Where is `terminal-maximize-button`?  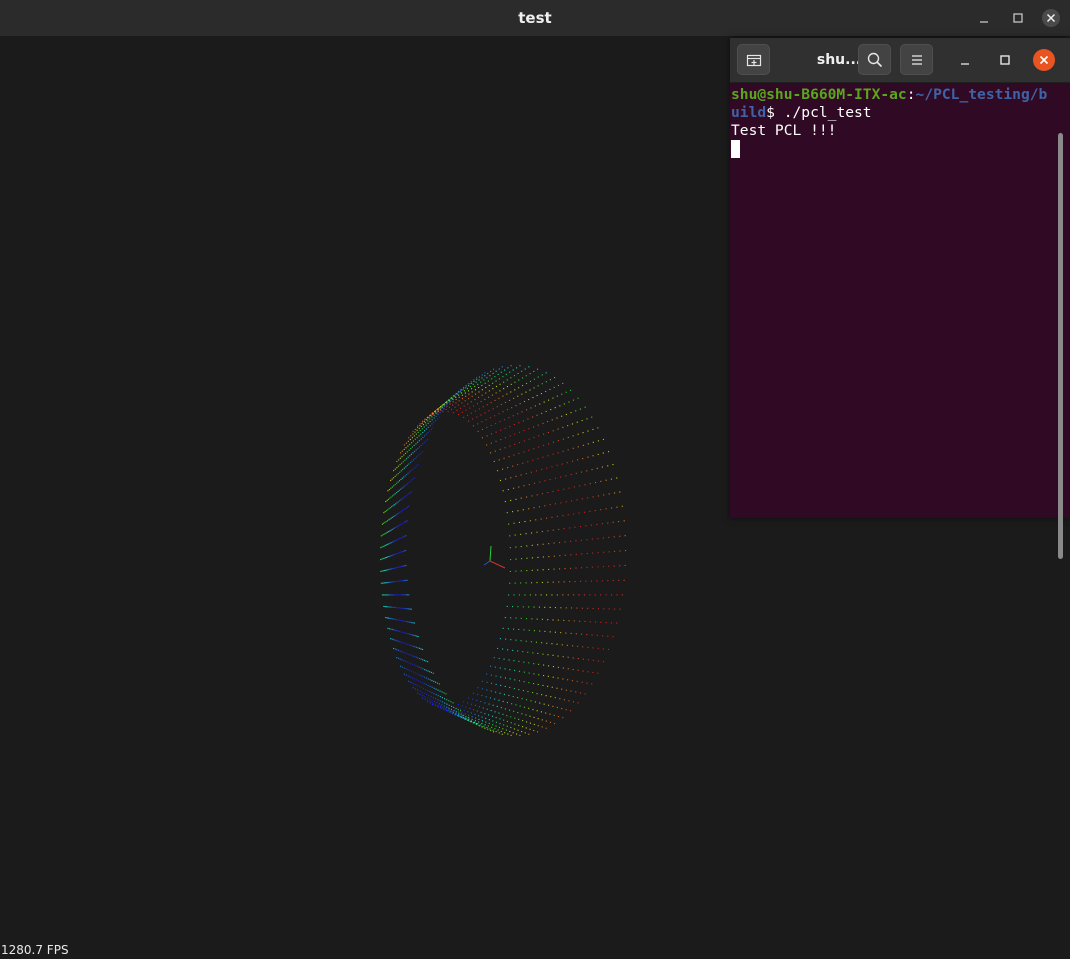 terminal-maximize-button is located at coordinates (1005, 60).